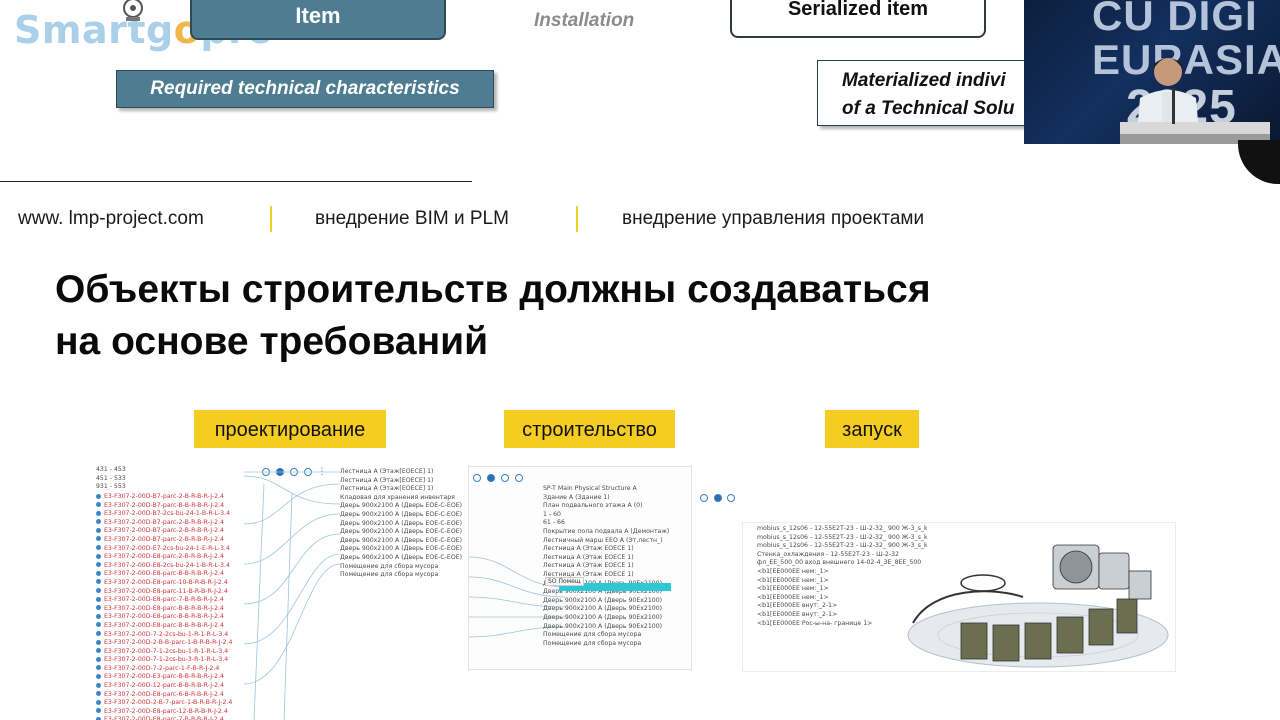  I want to click on design-link-lines, so click(292, 595).